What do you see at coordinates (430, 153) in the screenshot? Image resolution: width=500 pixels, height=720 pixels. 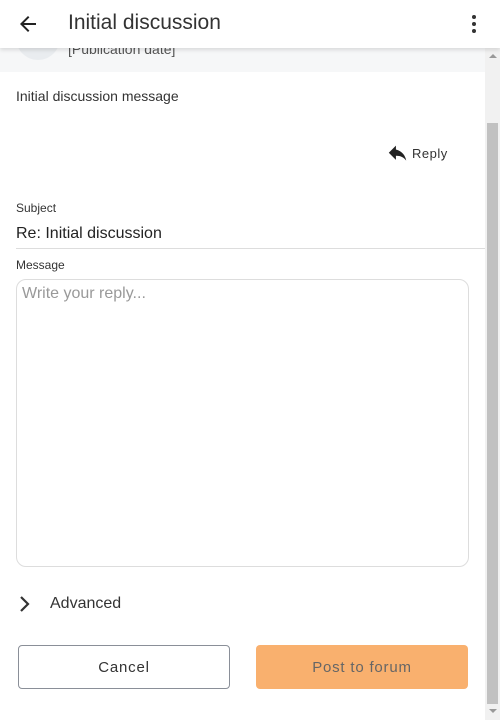 I see `reply-label: Reply` at bounding box center [430, 153].